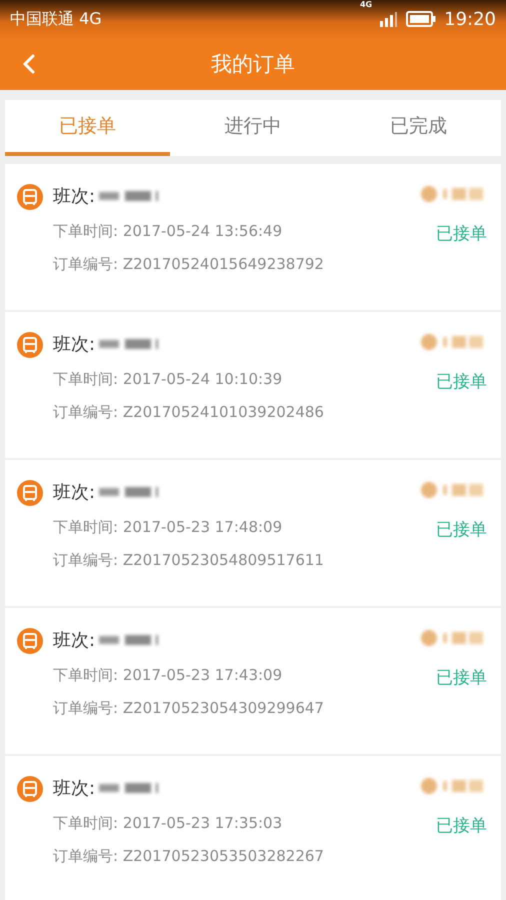  Describe the element at coordinates (421, 19) in the screenshot. I see `battery-icon` at that location.